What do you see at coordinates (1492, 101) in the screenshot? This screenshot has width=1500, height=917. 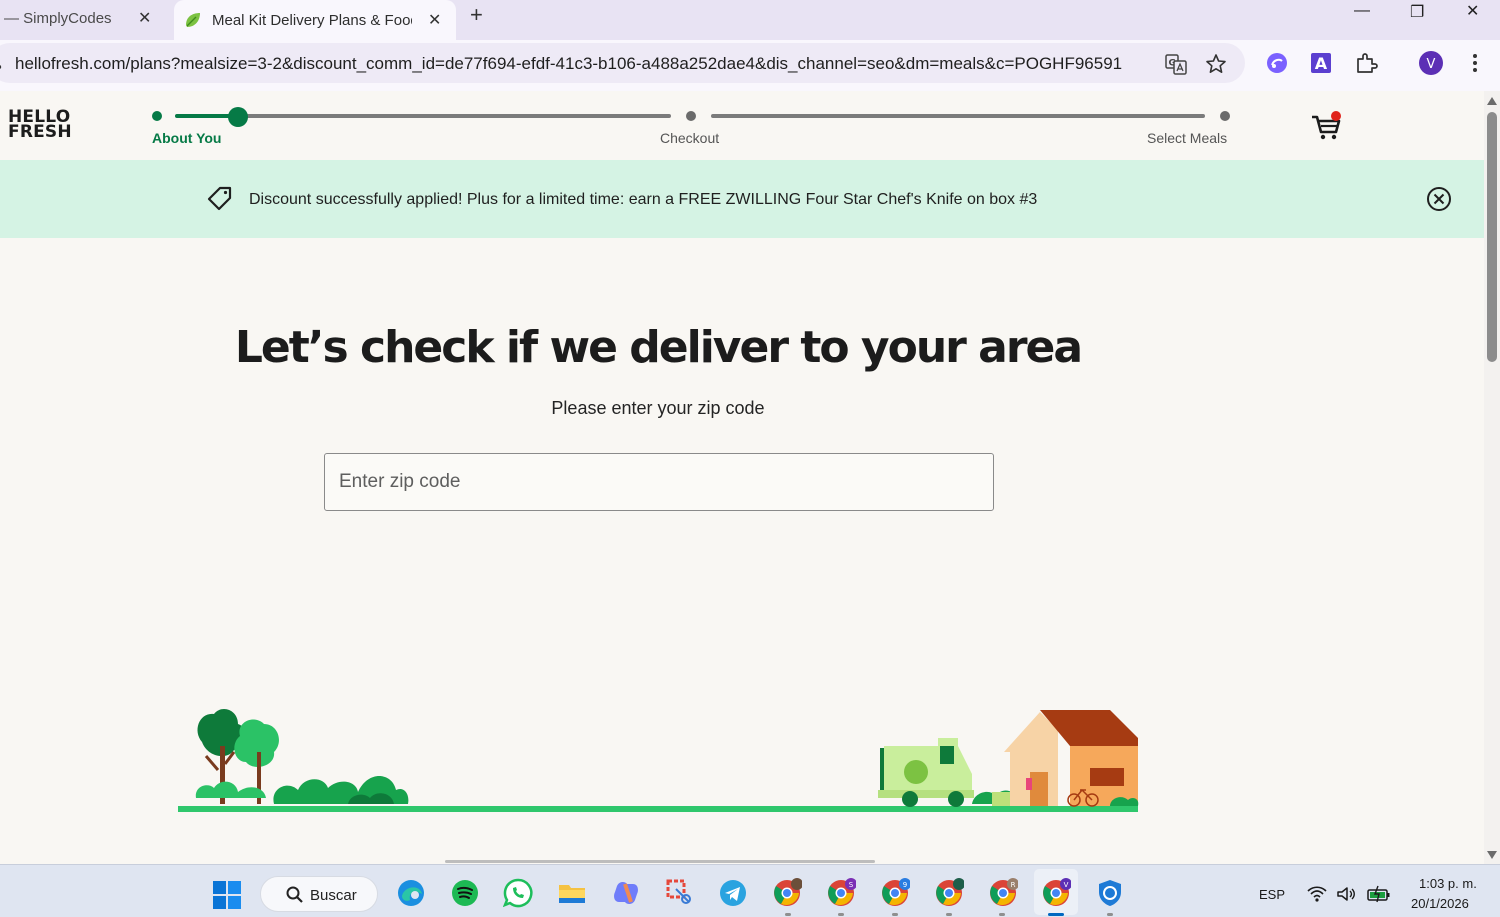 I see `scroll-up-arrow-icon` at bounding box center [1492, 101].